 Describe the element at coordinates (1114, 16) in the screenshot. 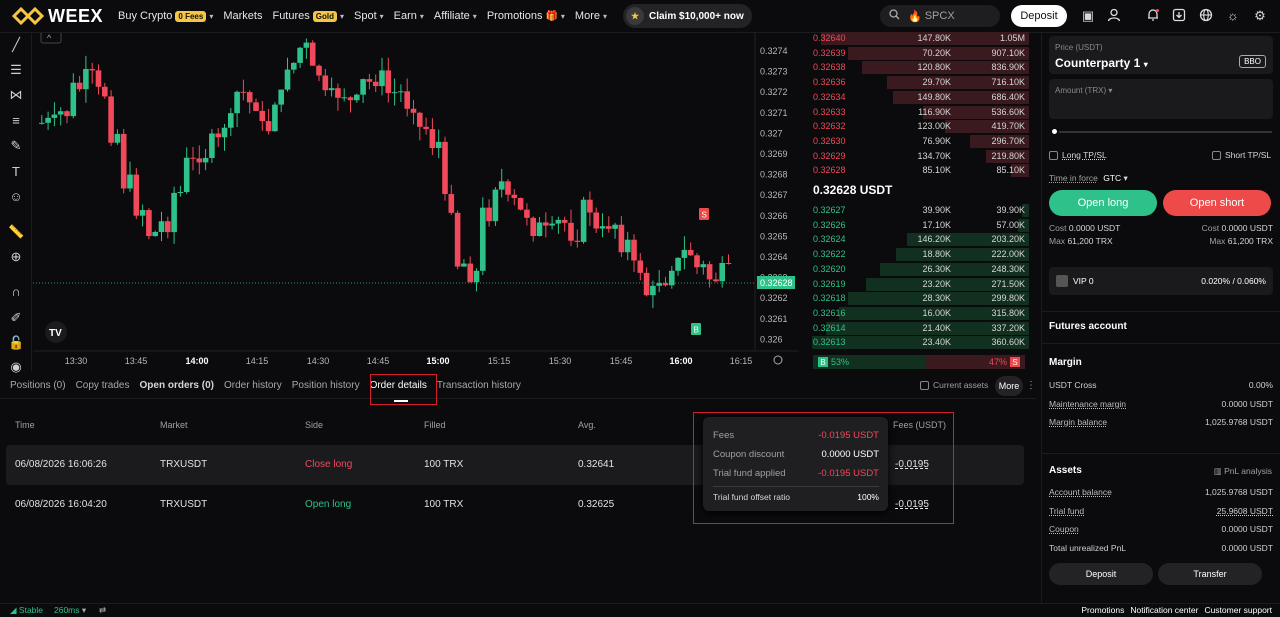

I see `user-icon` at that location.